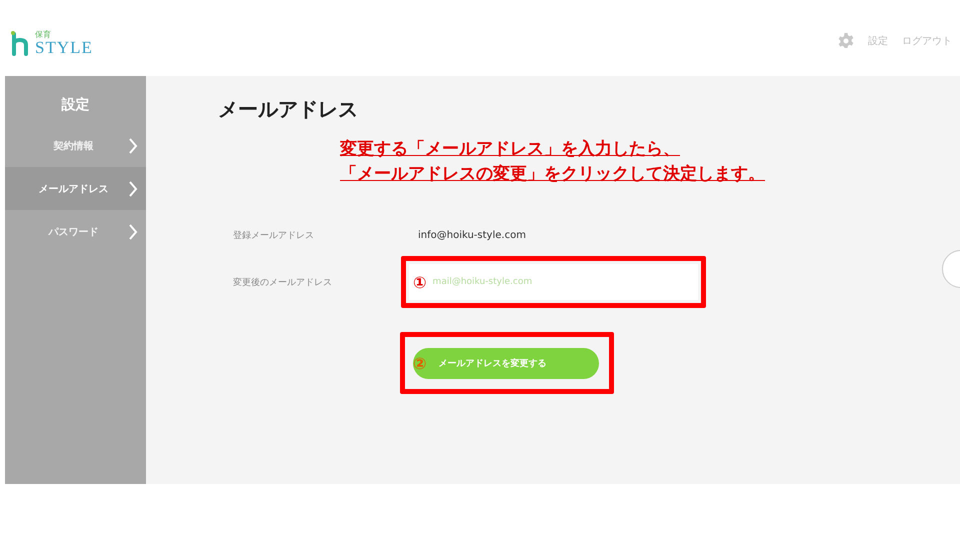 The height and width of the screenshot is (540, 960). I want to click on field-label: 変更後のメールアドレス, so click(282, 282).